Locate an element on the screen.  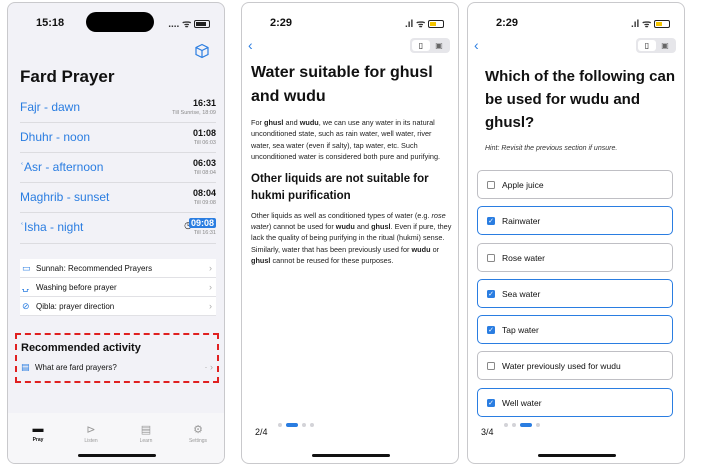
prayer-until: Till 09:08 is located at coordinates (204, 203).